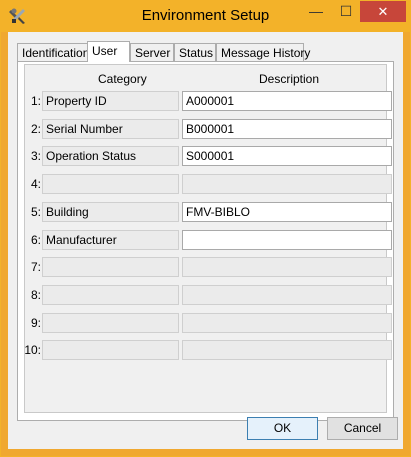 This screenshot has height=457, width=411. Describe the element at coordinates (110, 239) in the screenshot. I see `category-field: Manufacturer` at that location.